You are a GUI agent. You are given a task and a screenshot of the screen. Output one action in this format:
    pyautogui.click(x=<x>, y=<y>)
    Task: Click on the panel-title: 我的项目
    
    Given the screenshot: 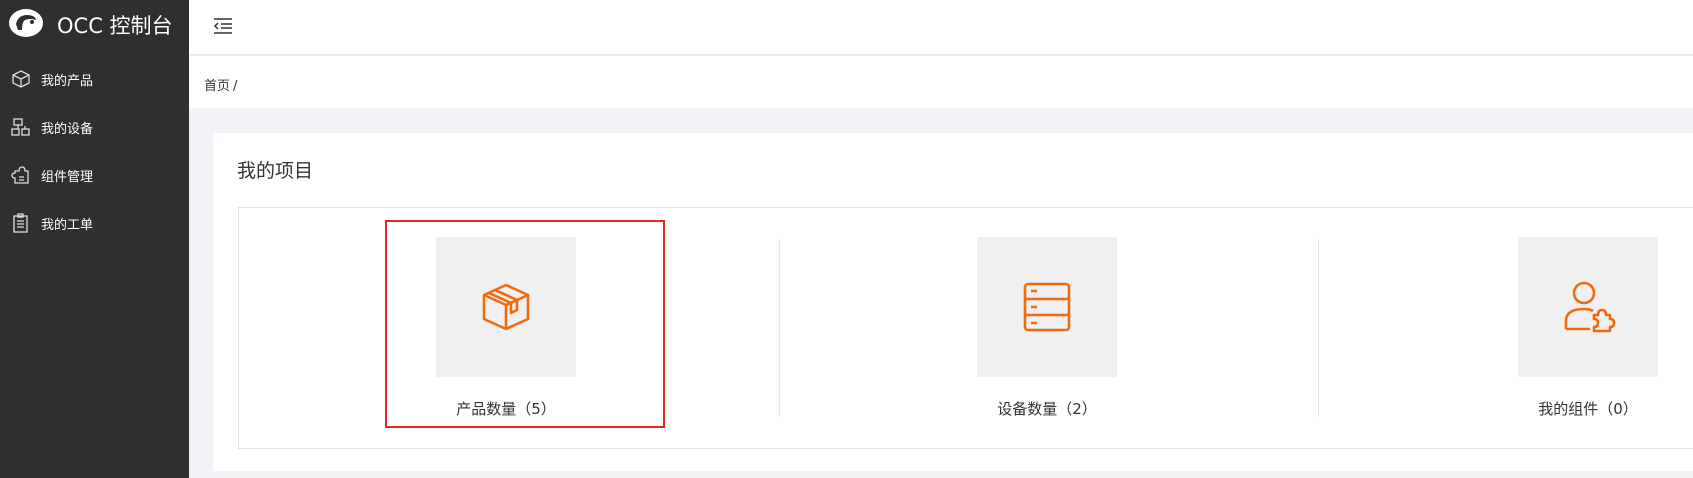 What is the action you would take?
    pyautogui.click(x=275, y=171)
    